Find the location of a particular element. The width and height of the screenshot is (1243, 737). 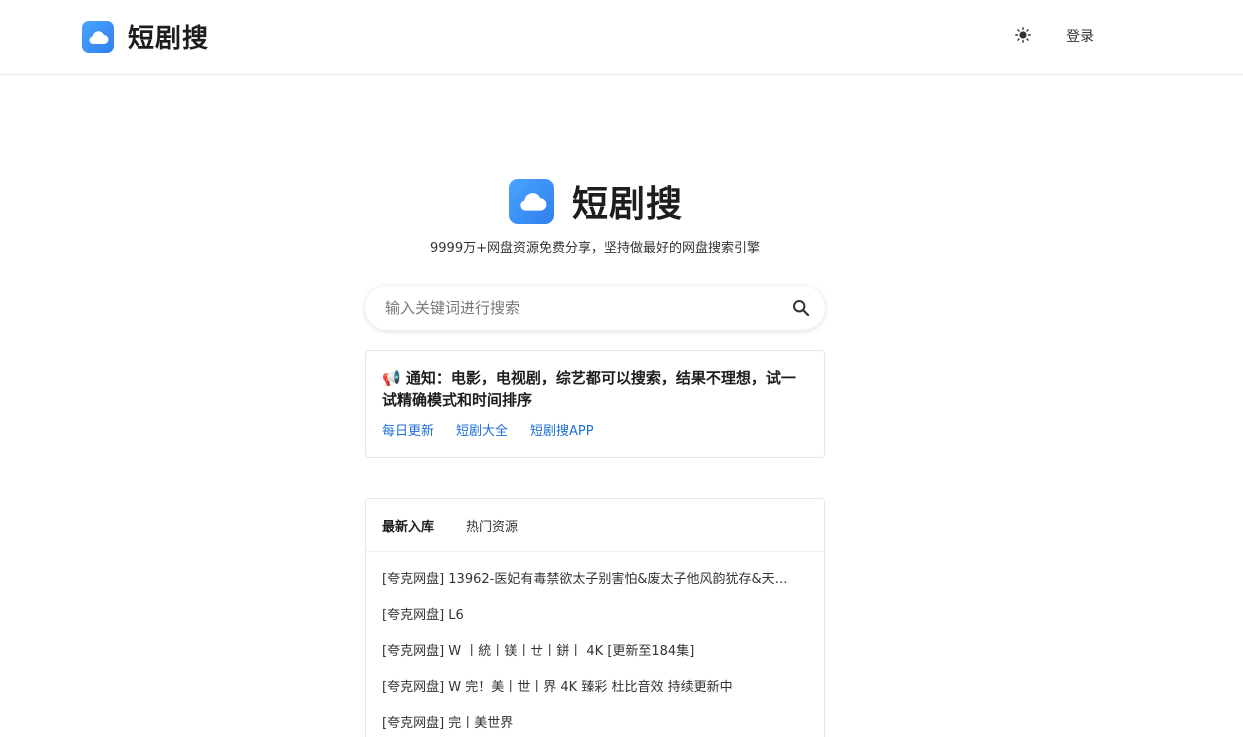

header-brand-title: 短剧搜 is located at coordinates (169, 39).